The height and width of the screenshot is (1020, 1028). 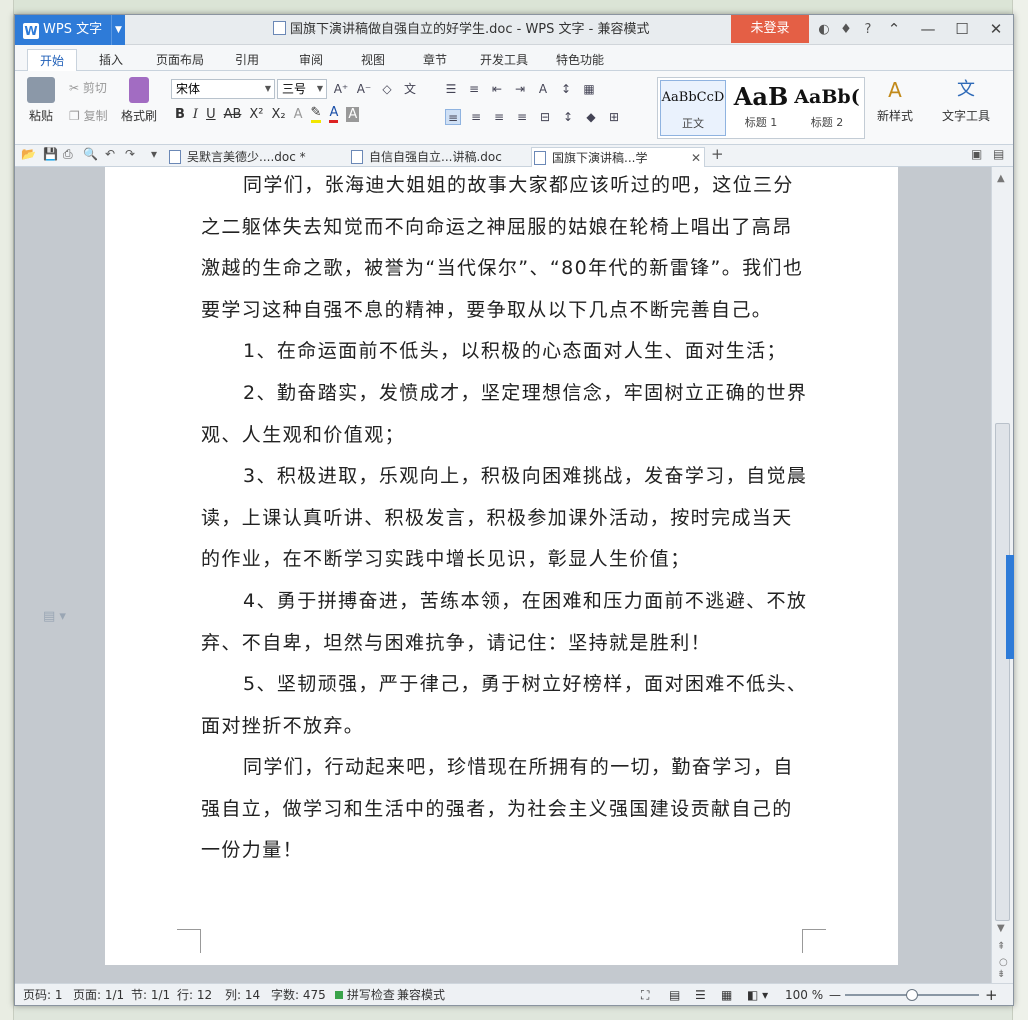 What do you see at coordinates (88, 115) in the screenshot?
I see `copy-button: ❐ 复制` at bounding box center [88, 115].